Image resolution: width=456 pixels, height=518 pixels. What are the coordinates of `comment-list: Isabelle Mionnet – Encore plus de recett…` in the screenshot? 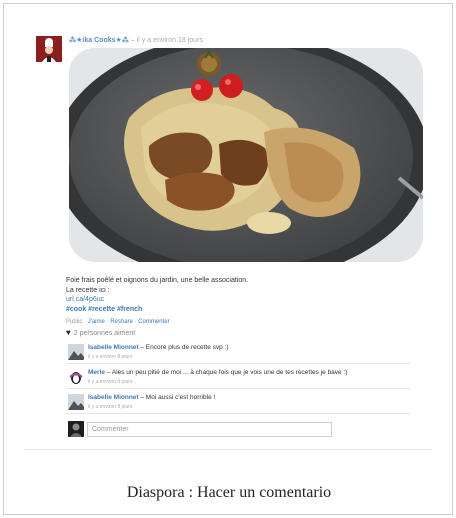 It's located at (238, 376).